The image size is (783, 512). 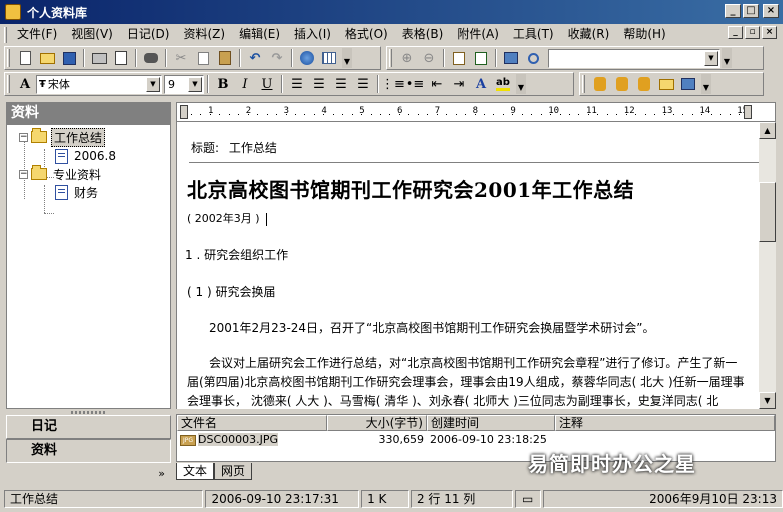 I want to click on print-button, so click(x=99, y=58).